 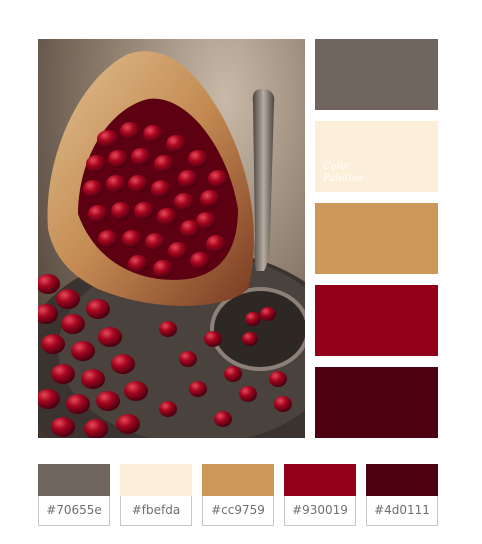 I want to click on palette-chip: #70655e, so click(x=74, y=495).